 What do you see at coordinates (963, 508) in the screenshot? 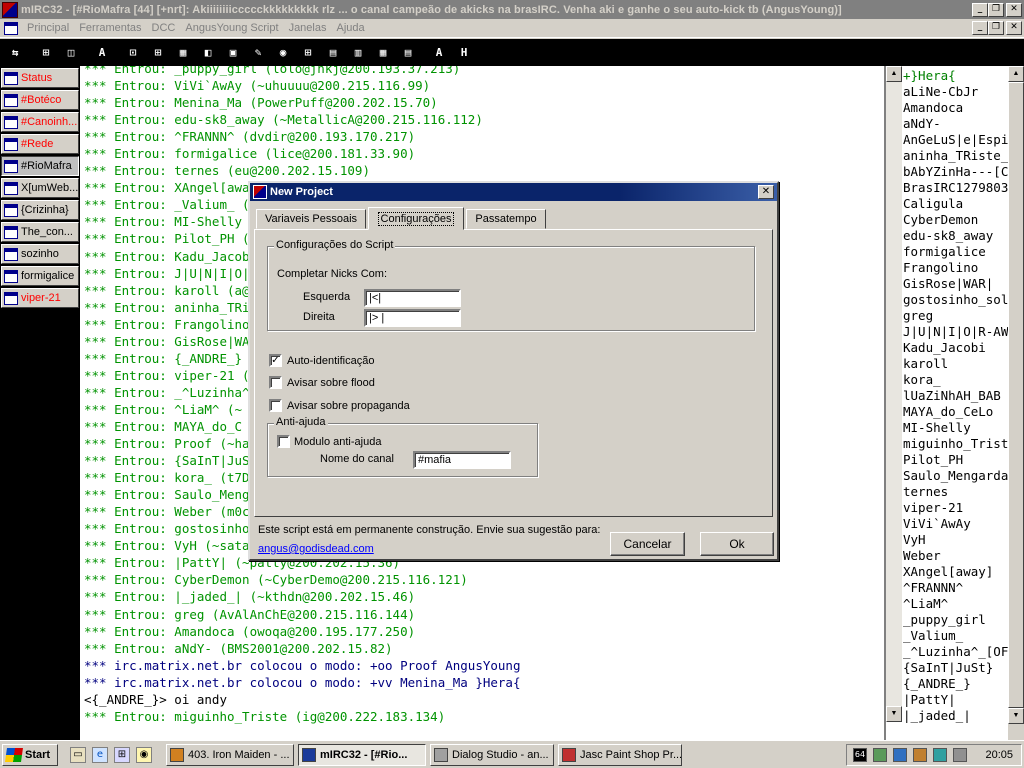
I see `nick-item: viper-21` at bounding box center [963, 508].